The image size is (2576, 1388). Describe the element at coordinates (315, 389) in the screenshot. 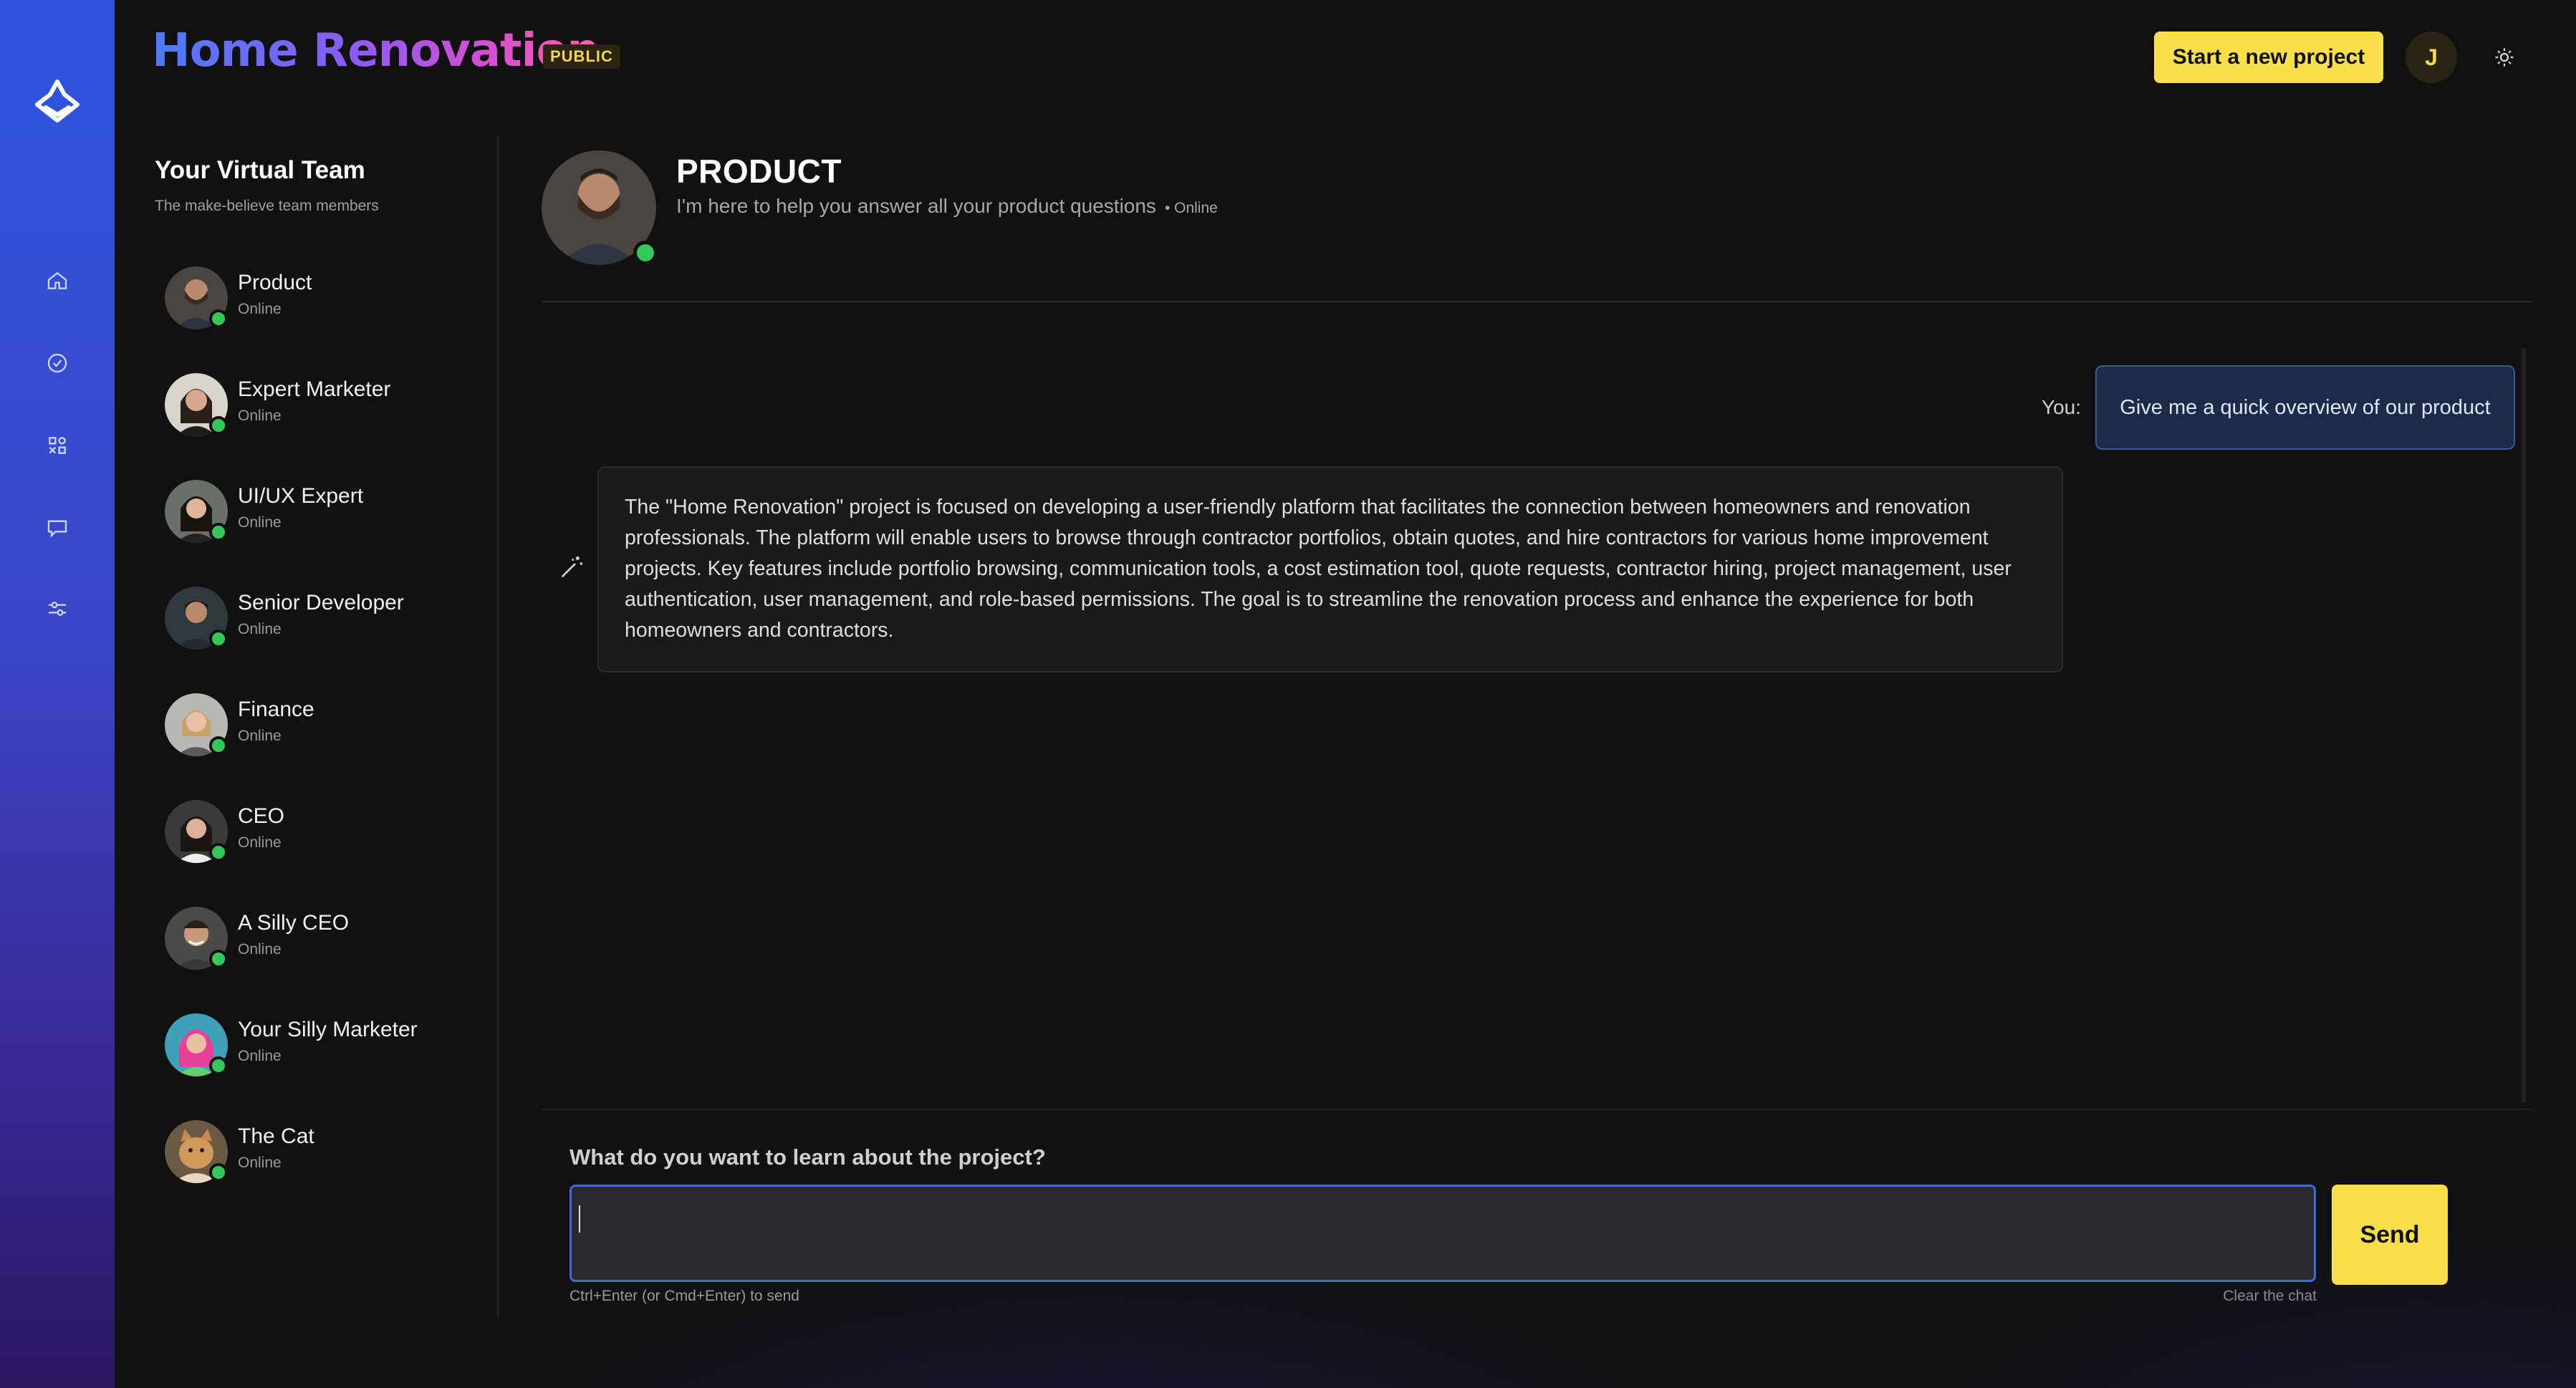

I see `member-name: Expert Marketer` at that location.